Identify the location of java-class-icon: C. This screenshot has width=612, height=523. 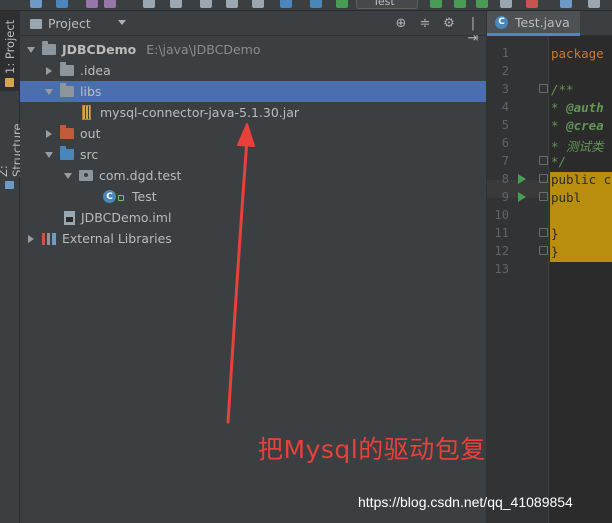
(501, 22).